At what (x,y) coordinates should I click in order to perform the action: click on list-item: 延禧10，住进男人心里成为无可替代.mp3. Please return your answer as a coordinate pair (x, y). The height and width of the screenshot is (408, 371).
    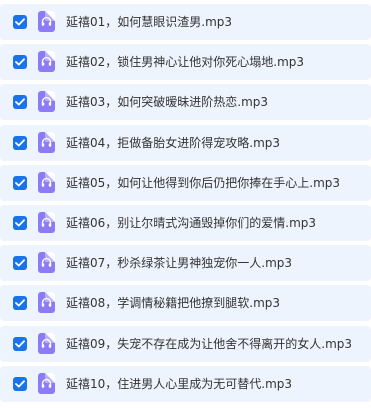
    Looking at the image, I should click on (185, 383).